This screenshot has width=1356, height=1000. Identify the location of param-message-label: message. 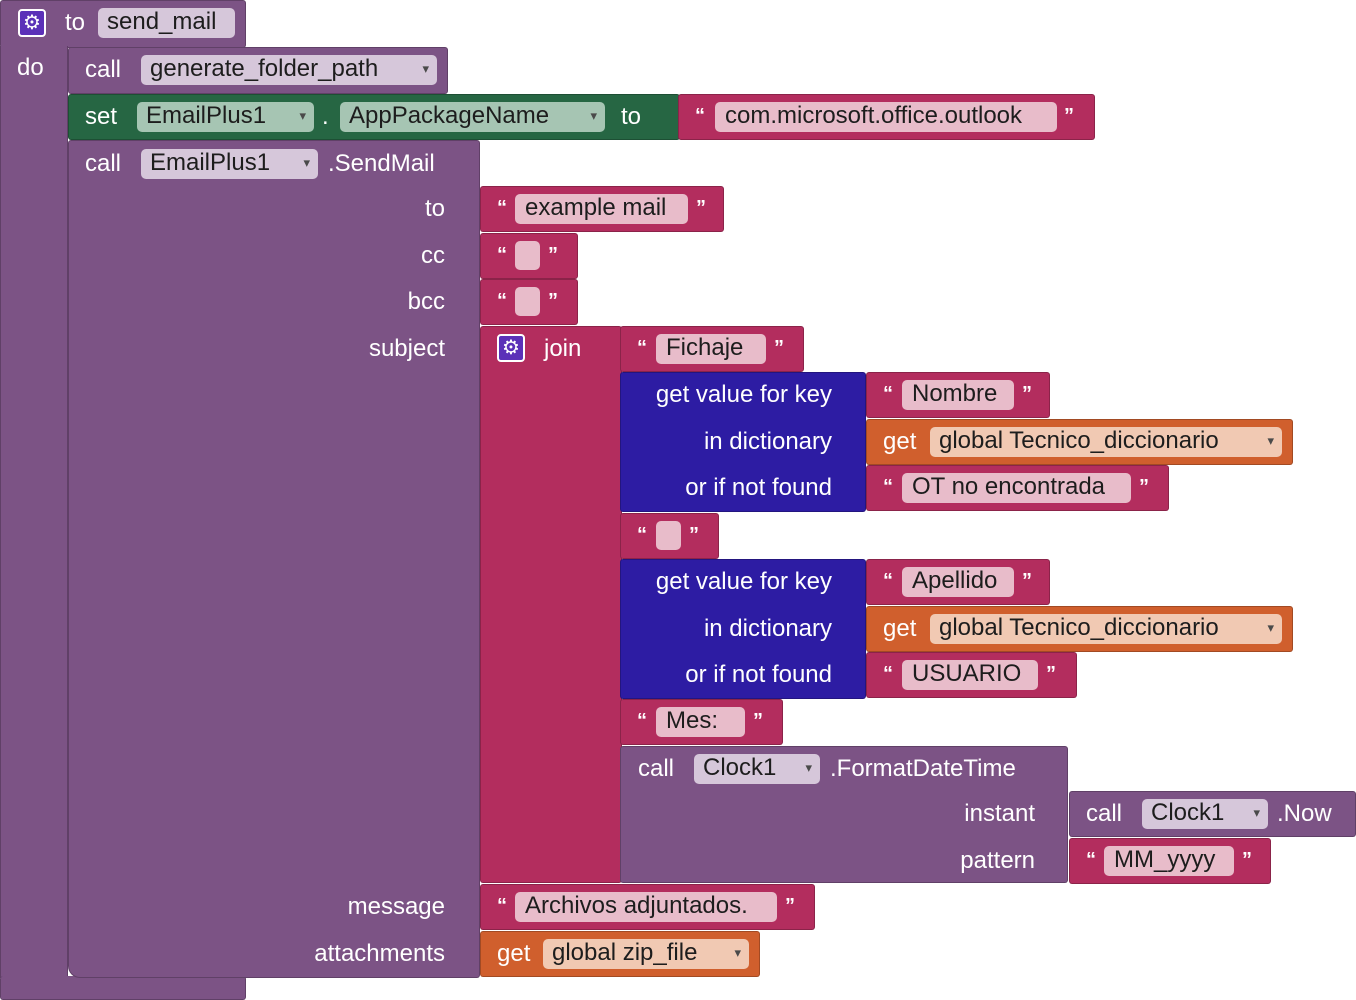
(396, 906).